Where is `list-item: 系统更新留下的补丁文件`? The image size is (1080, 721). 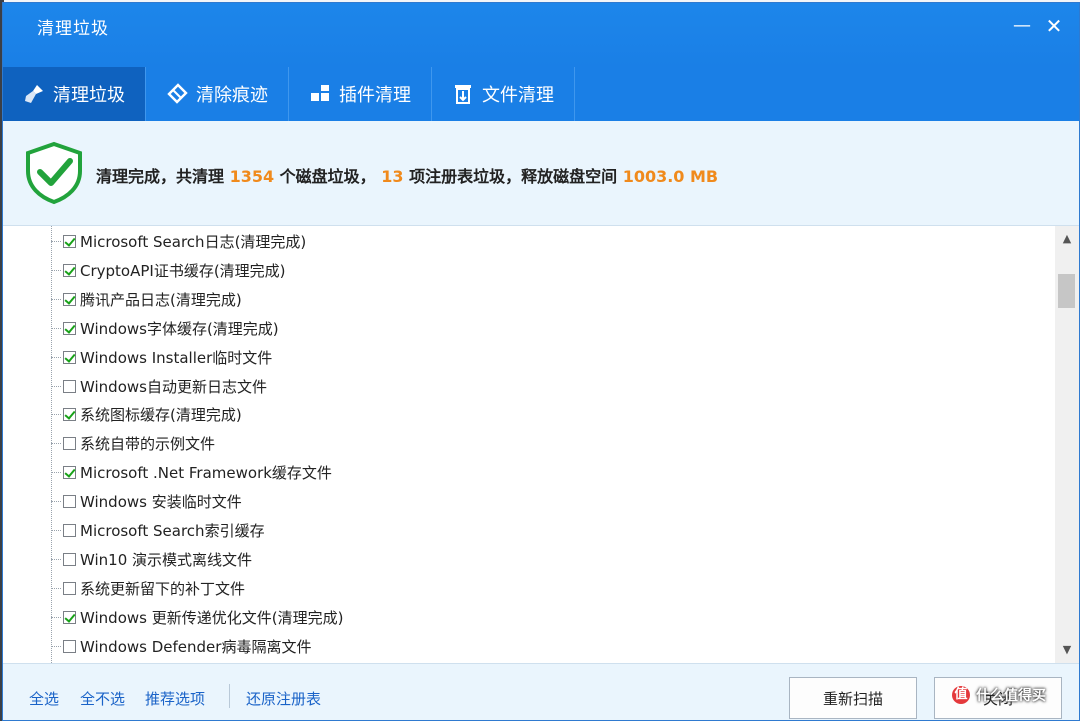 list-item: 系统更新留下的补丁文件 is located at coordinates (148, 588).